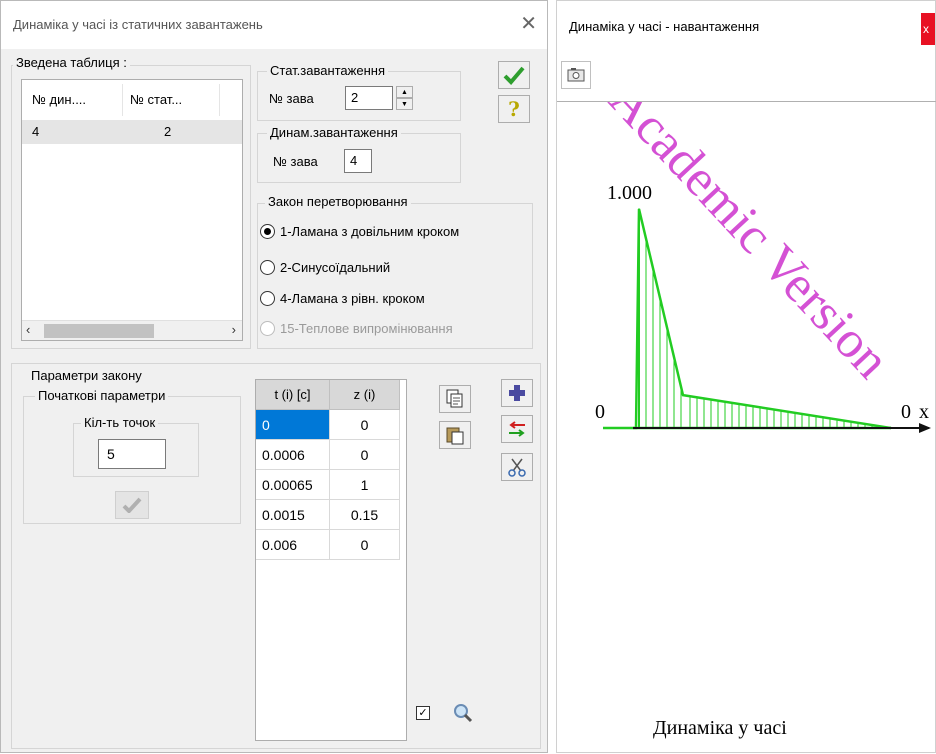 This screenshot has width=936, height=754. What do you see at coordinates (335, 267) in the screenshot?
I see `radio-law-2-label: 2-Синусоїдальний` at bounding box center [335, 267].